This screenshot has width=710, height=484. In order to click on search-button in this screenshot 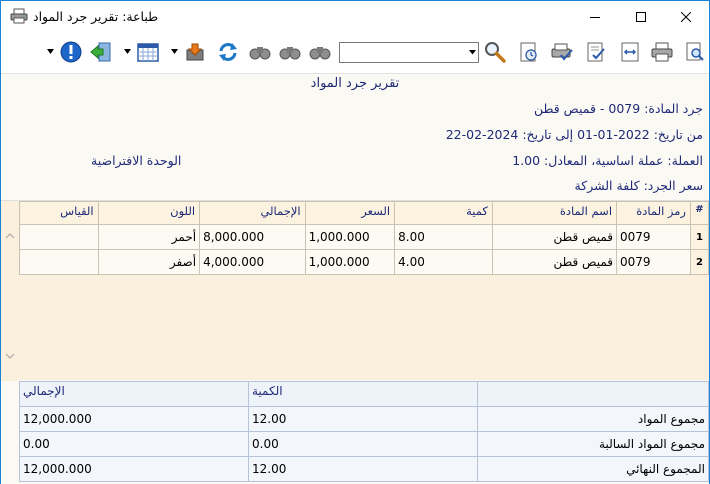, I will do `click(495, 52)`.